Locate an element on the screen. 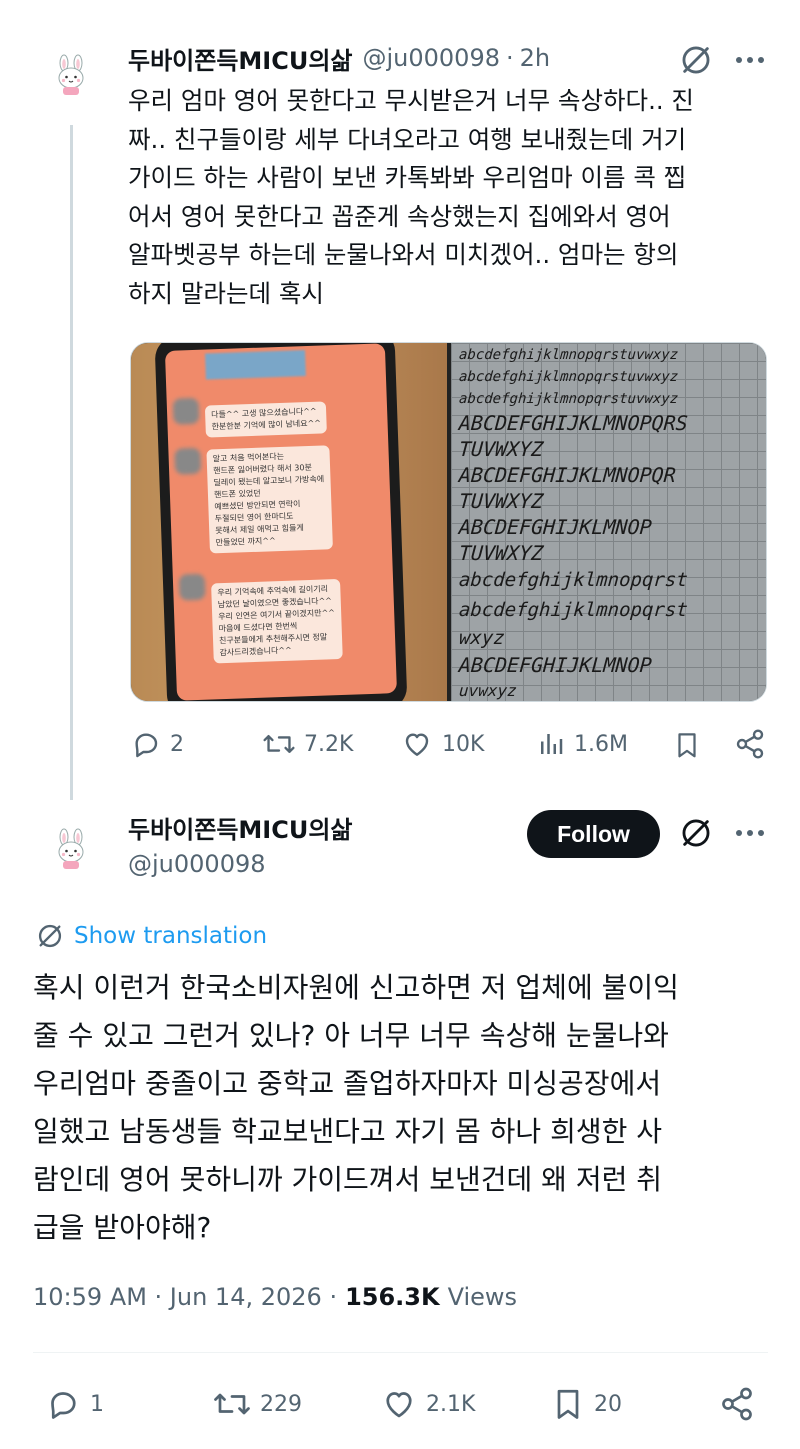 The image size is (800, 1449). handwriting-line: abcdefghijklmnopqrst is located at coordinates (573, 610).